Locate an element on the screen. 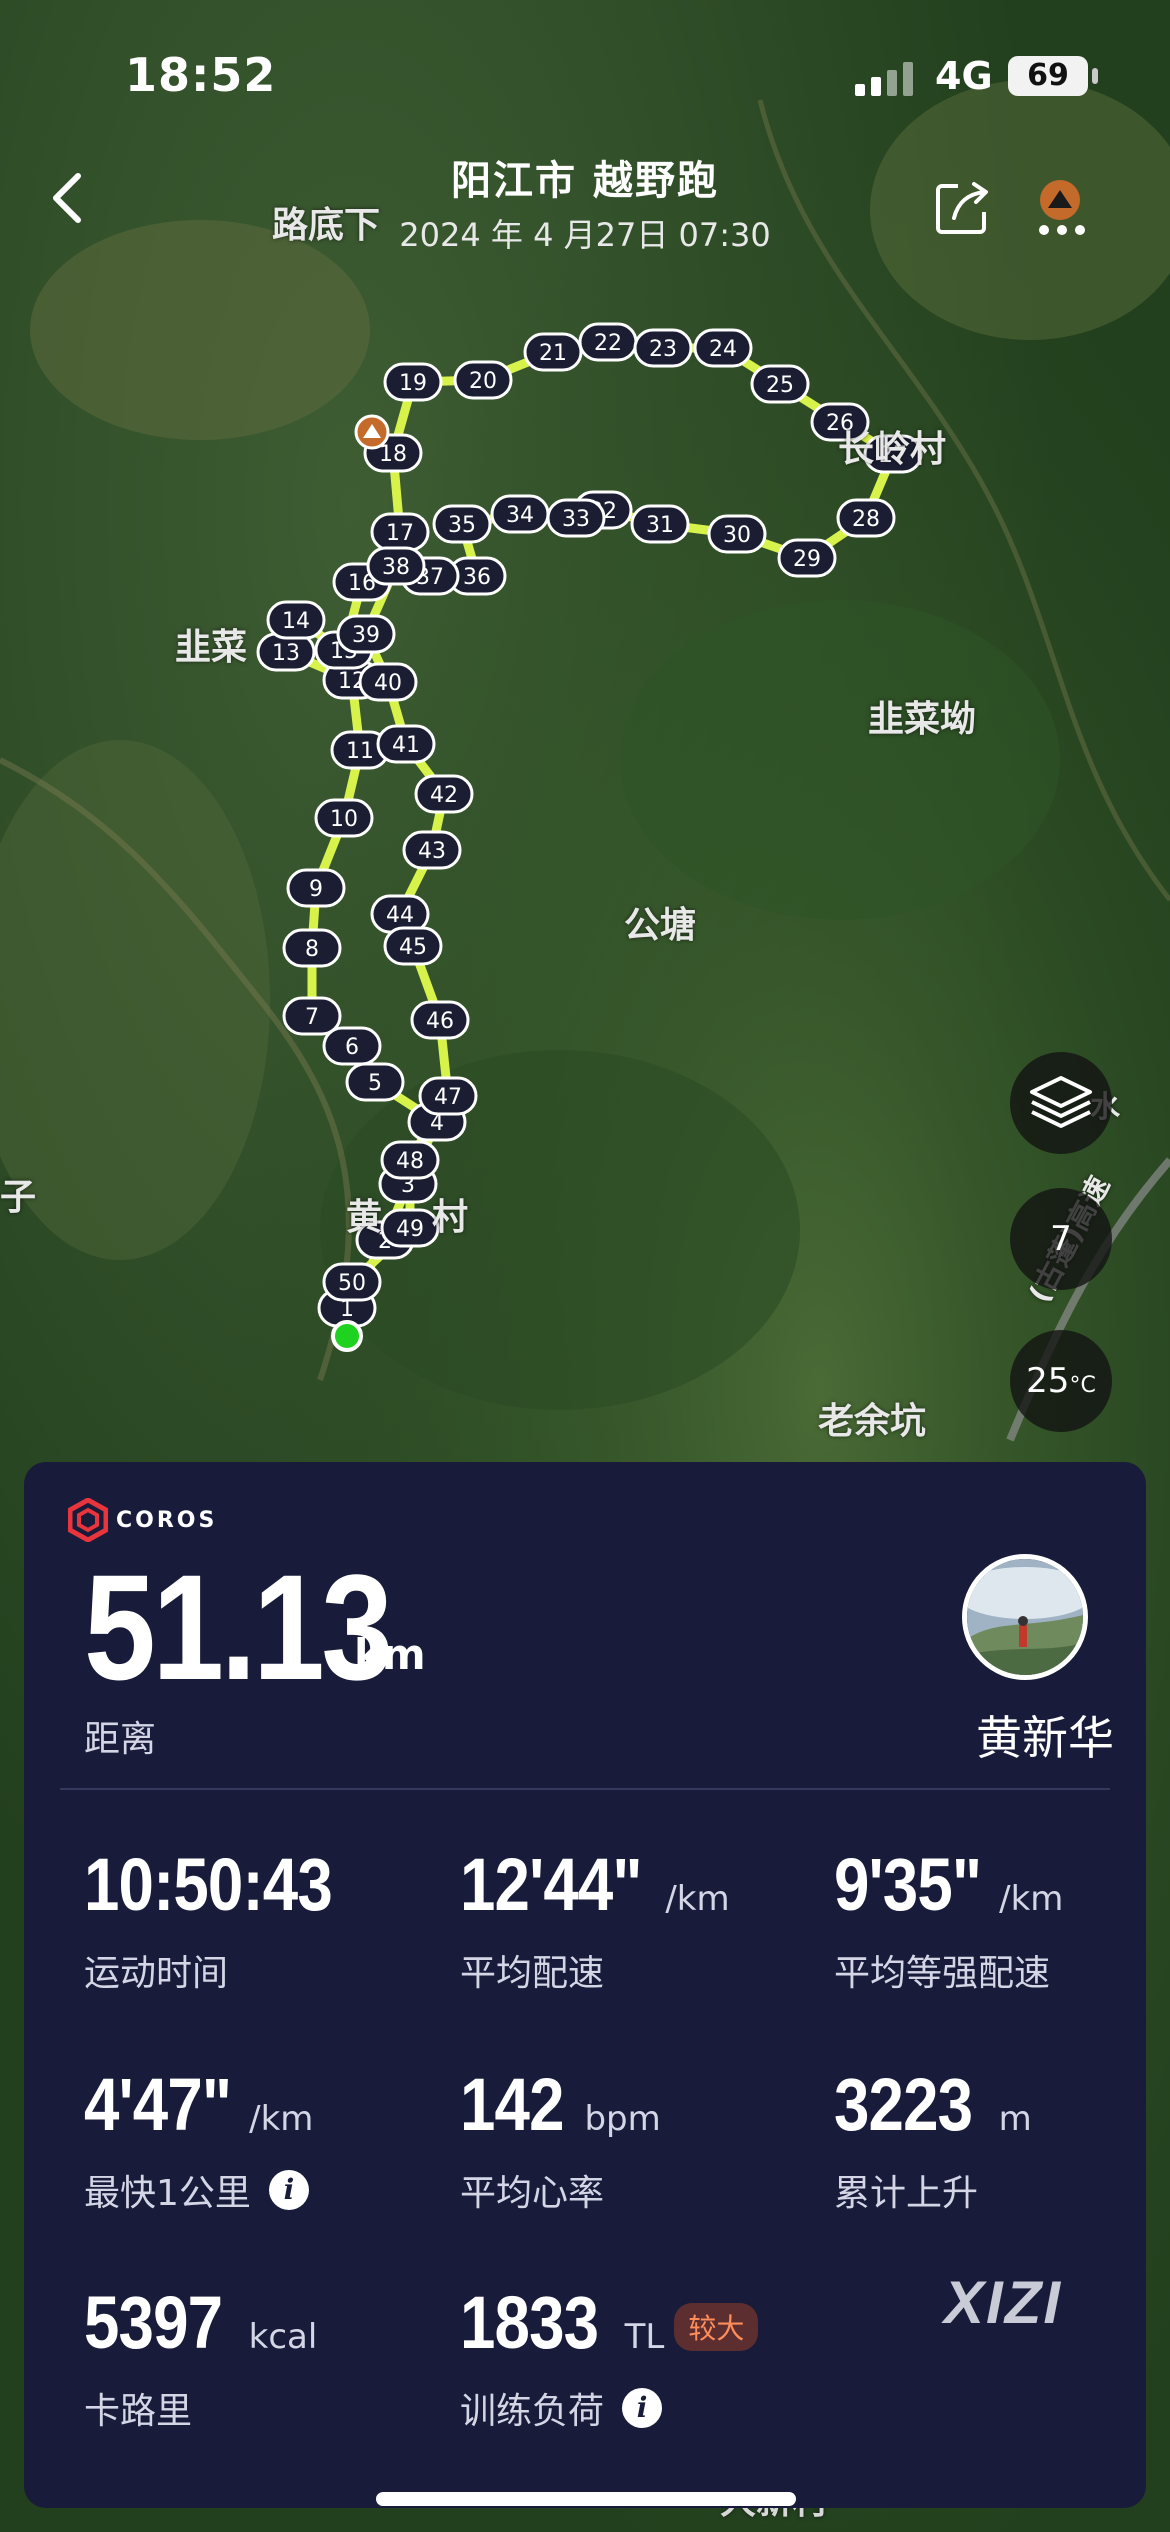 The height and width of the screenshot is (2532, 1170). km-marker-label: 31 is located at coordinates (660, 525).